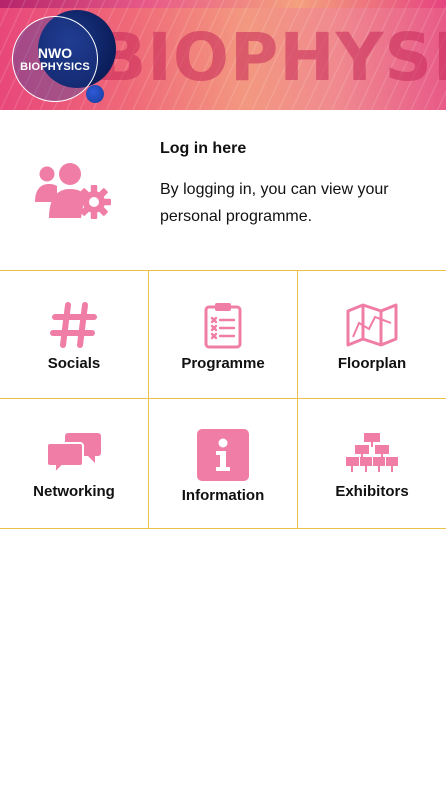 Image resolution: width=446 pixels, height=800 pixels. I want to click on folded-map-icon, so click(372, 325).